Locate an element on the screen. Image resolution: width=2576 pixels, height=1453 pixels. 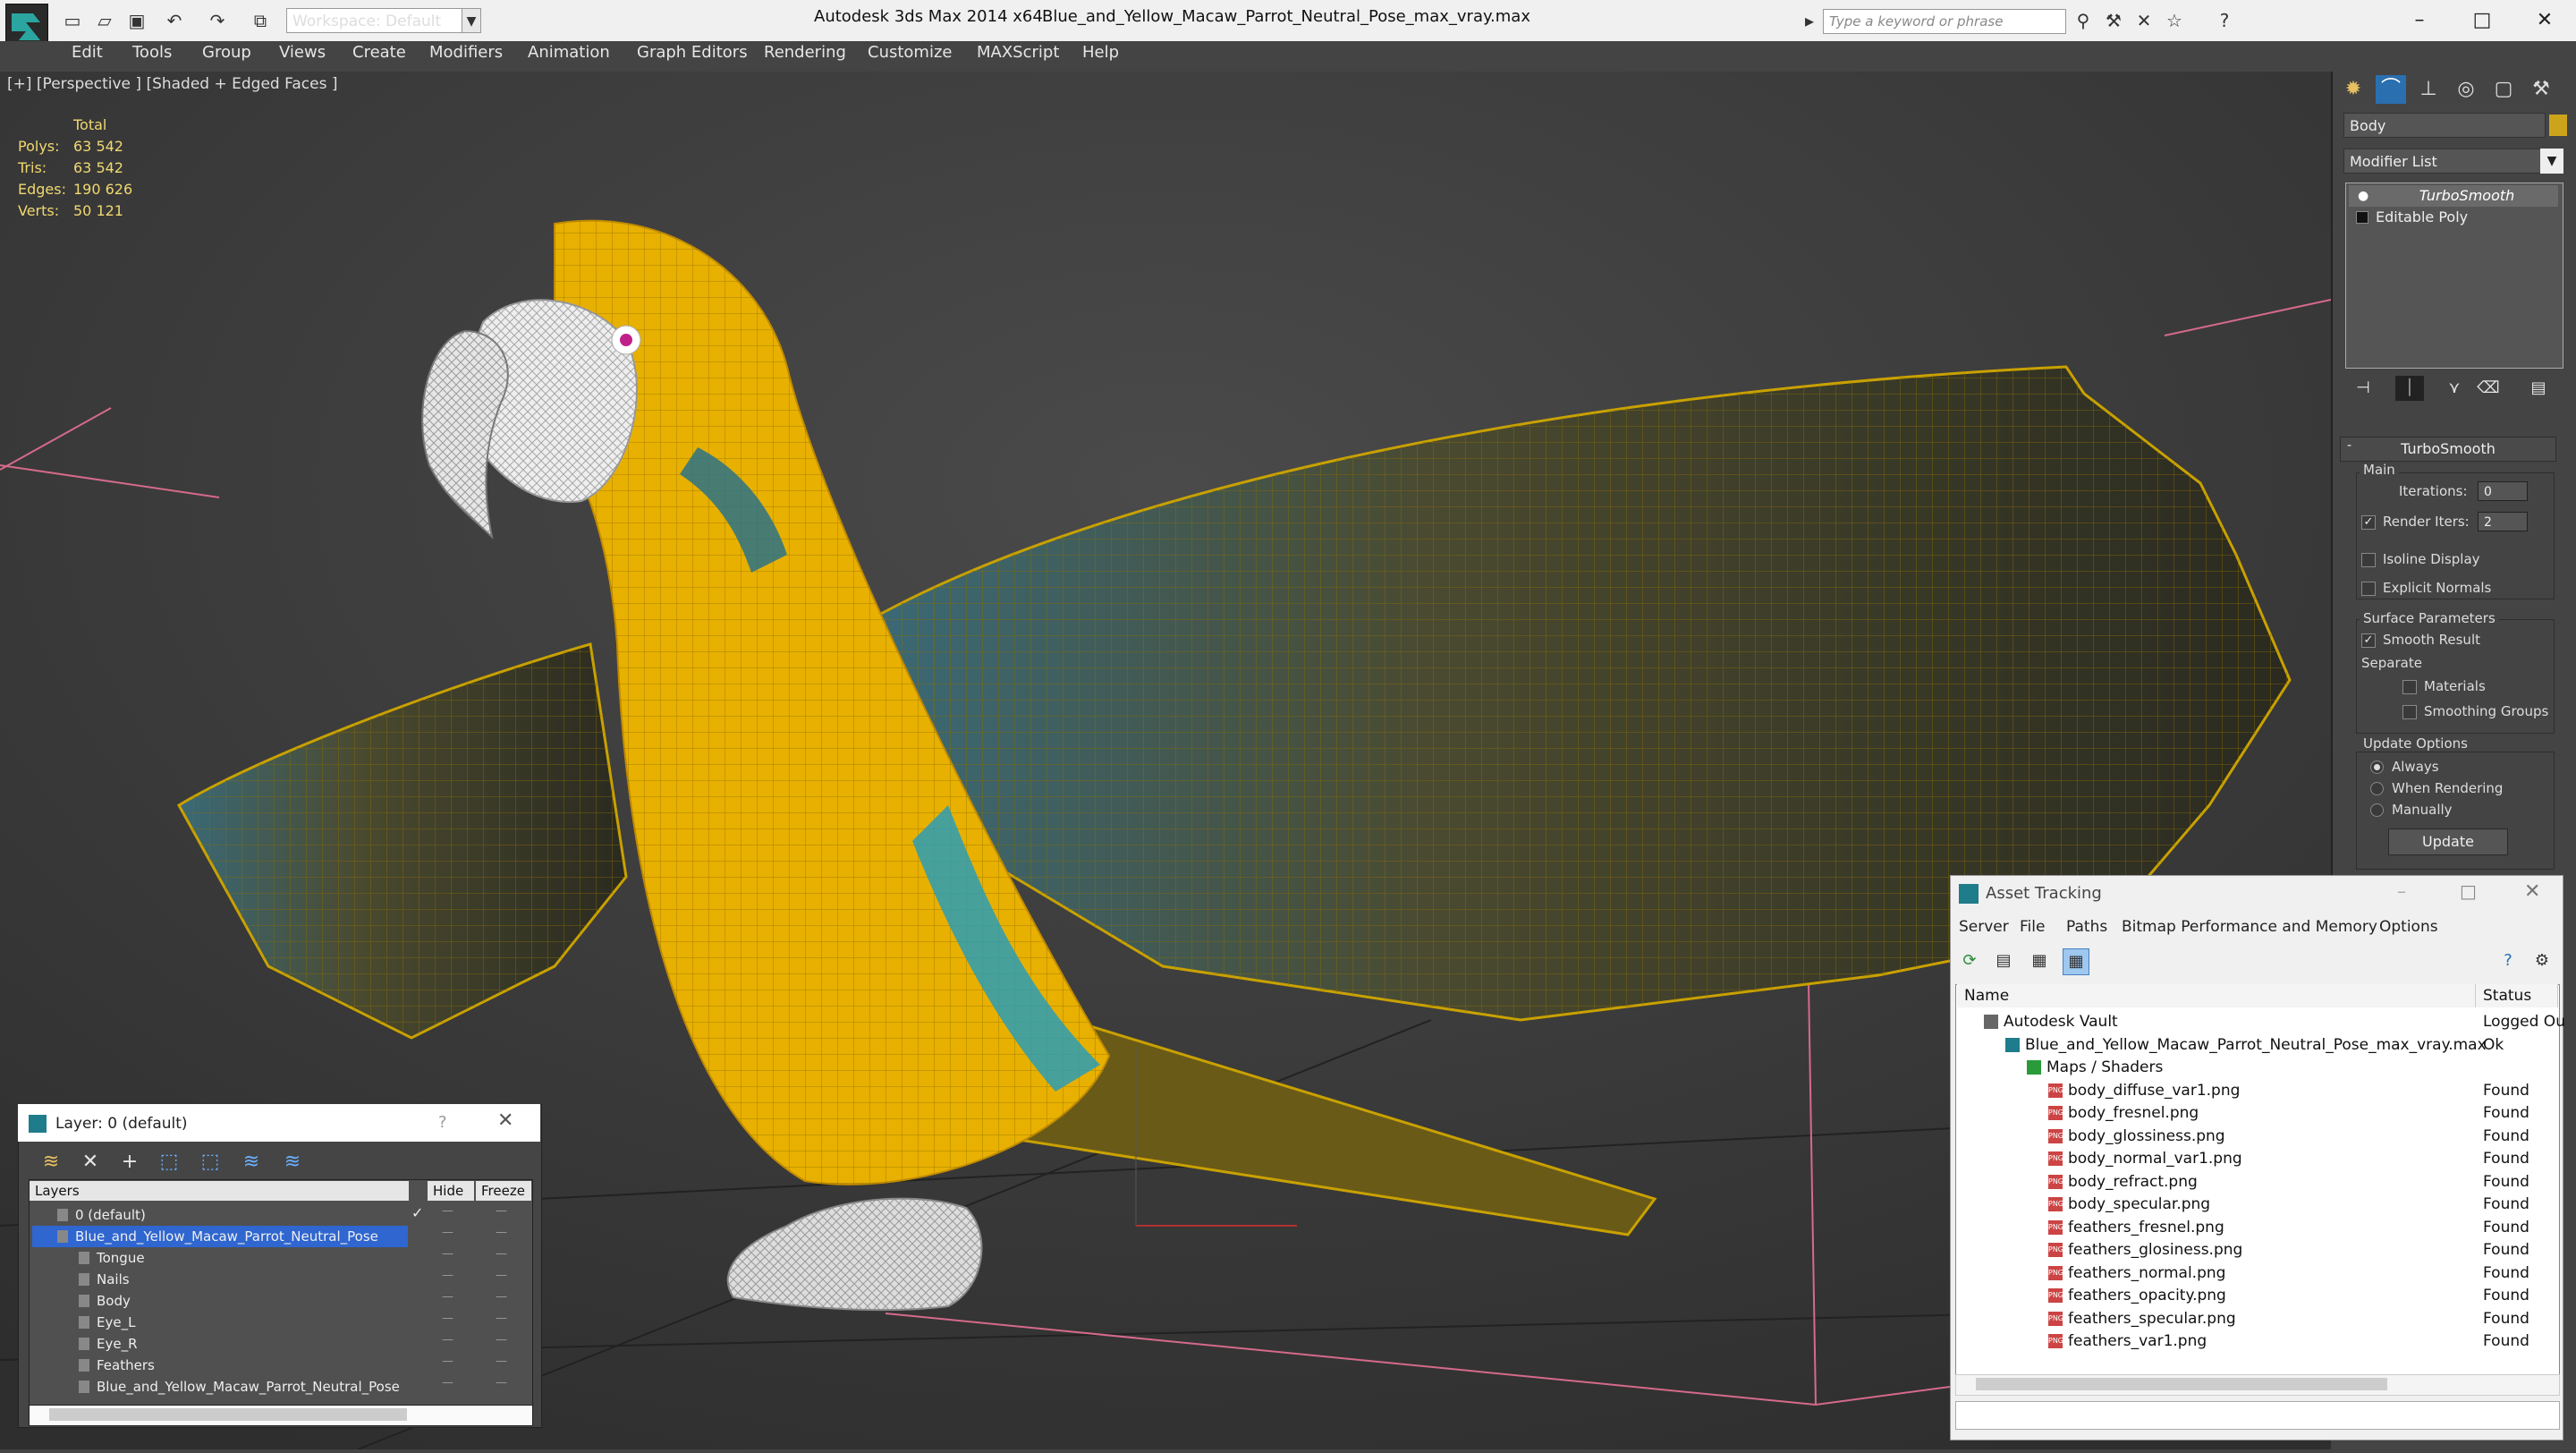
menu-create: Create is located at coordinates (379, 52).